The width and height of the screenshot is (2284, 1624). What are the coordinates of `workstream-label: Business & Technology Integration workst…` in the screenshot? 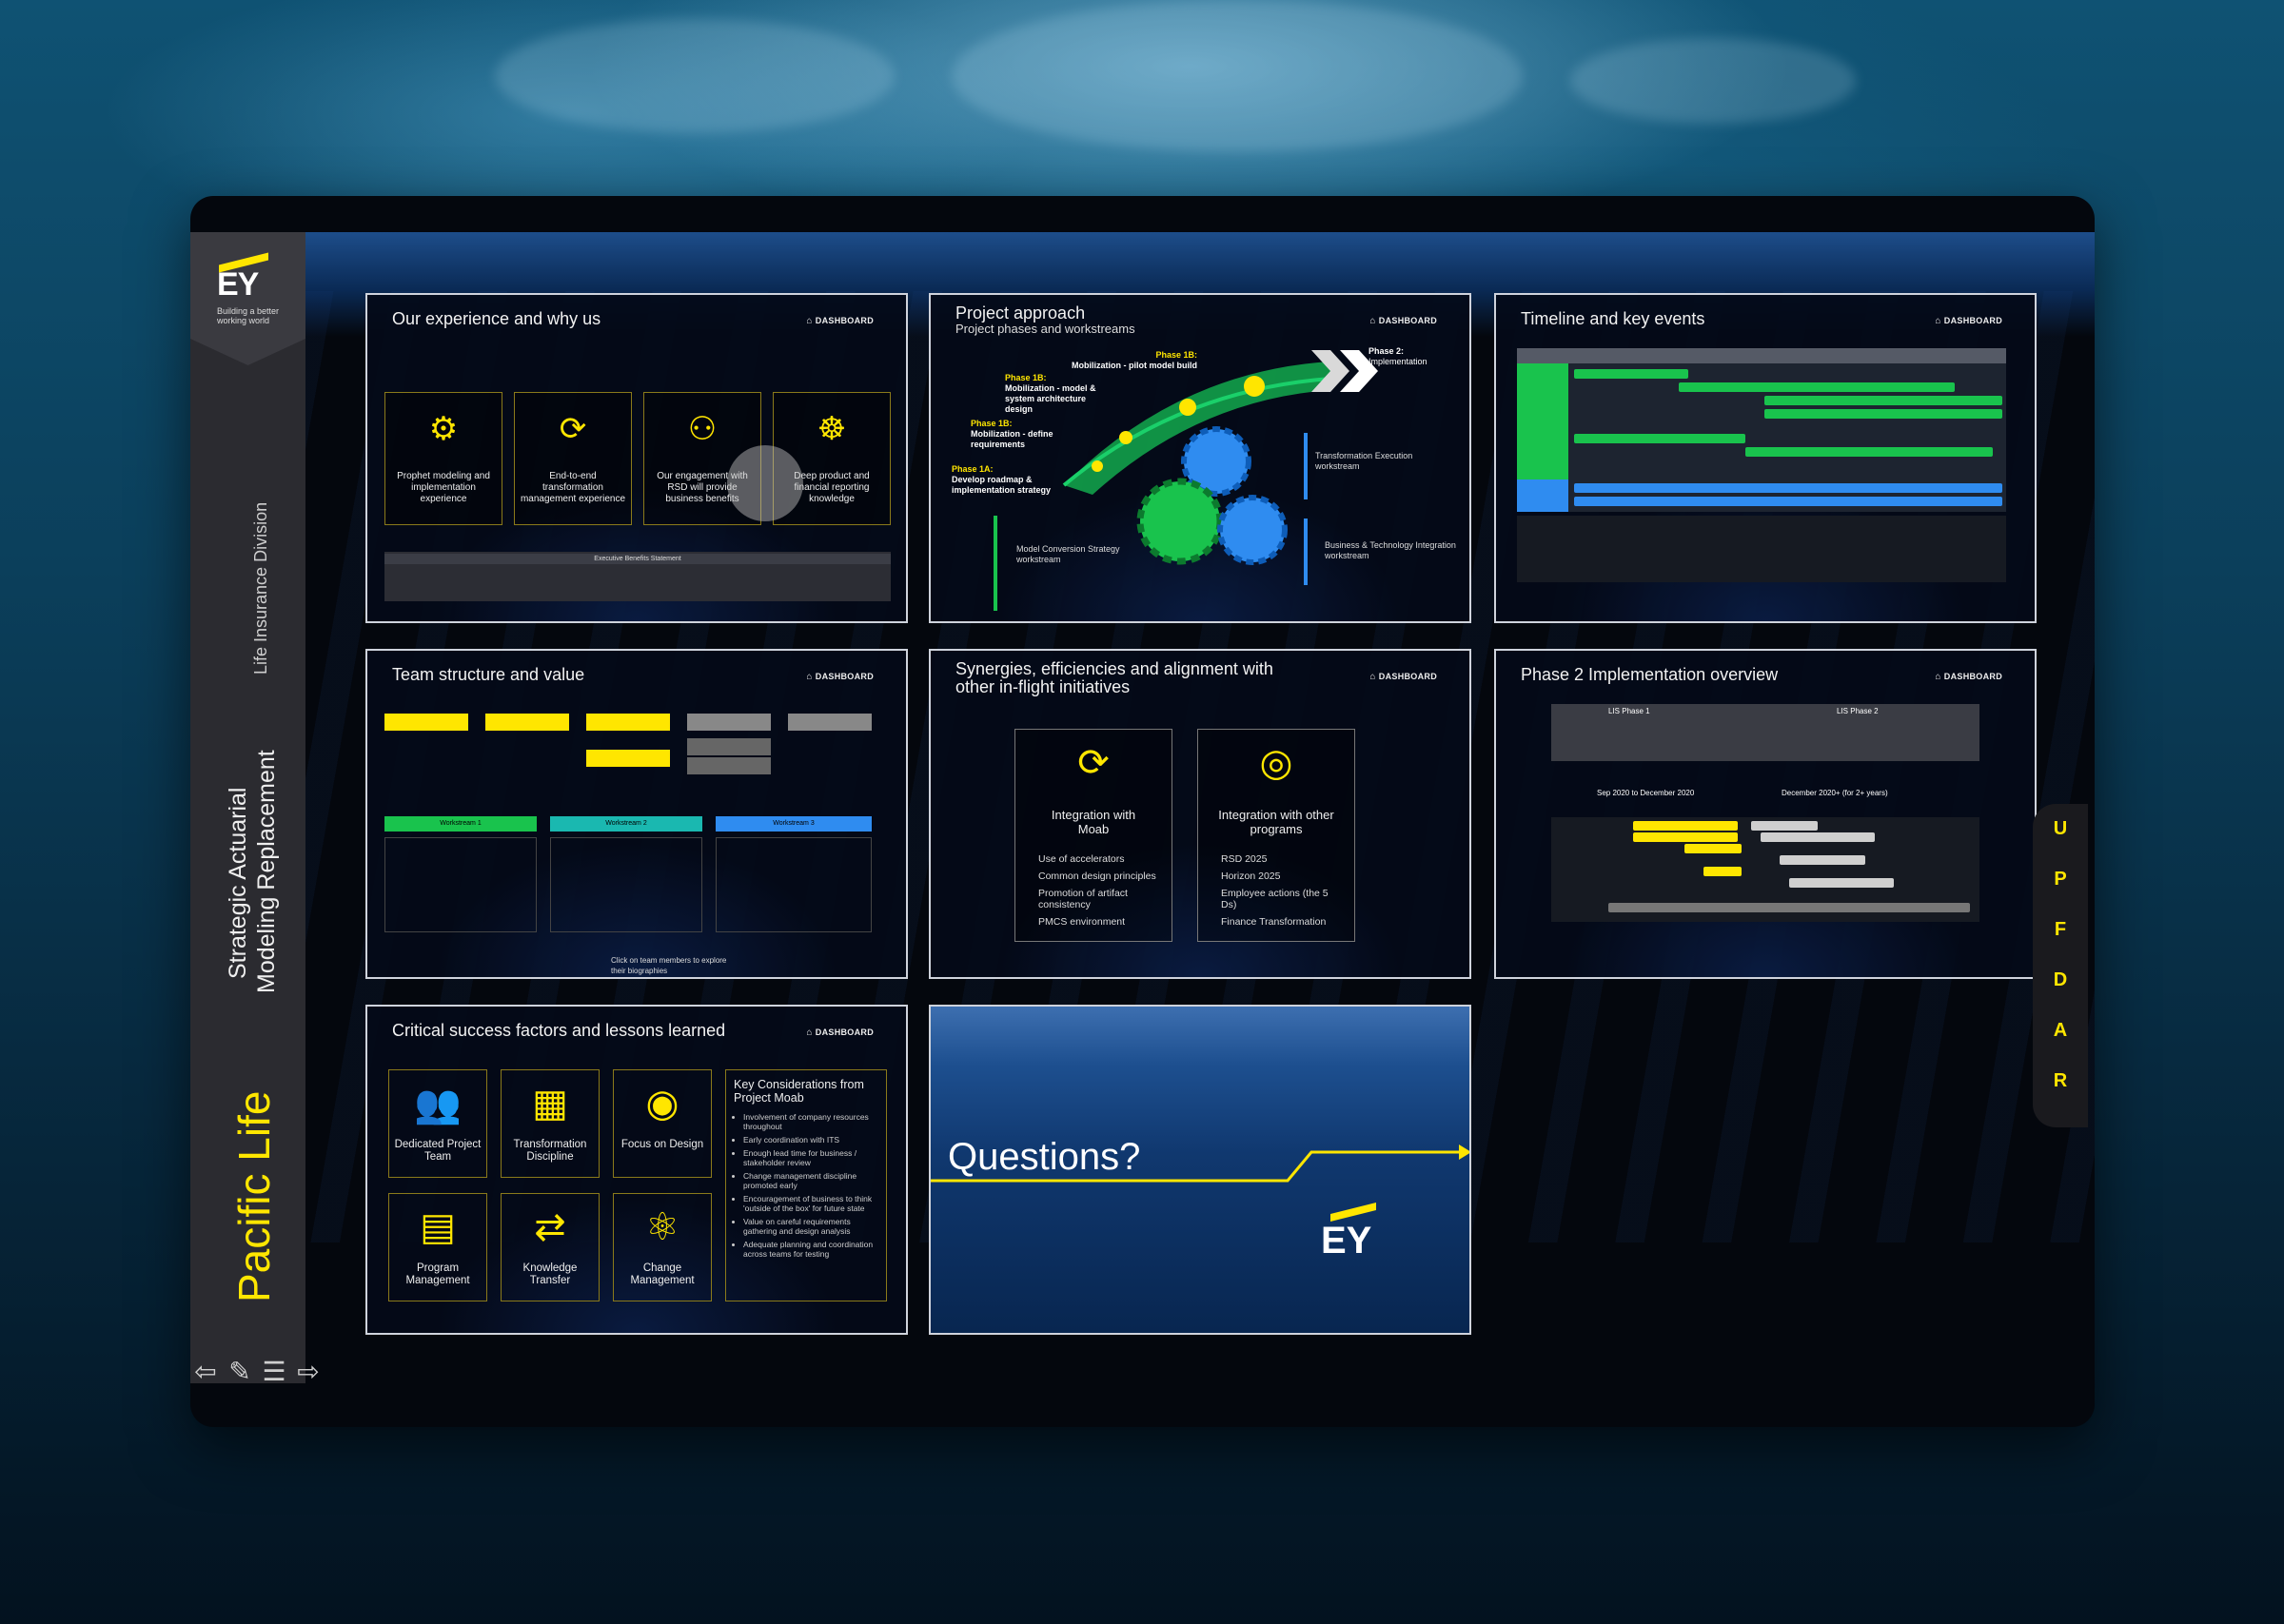 It's located at (1390, 550).